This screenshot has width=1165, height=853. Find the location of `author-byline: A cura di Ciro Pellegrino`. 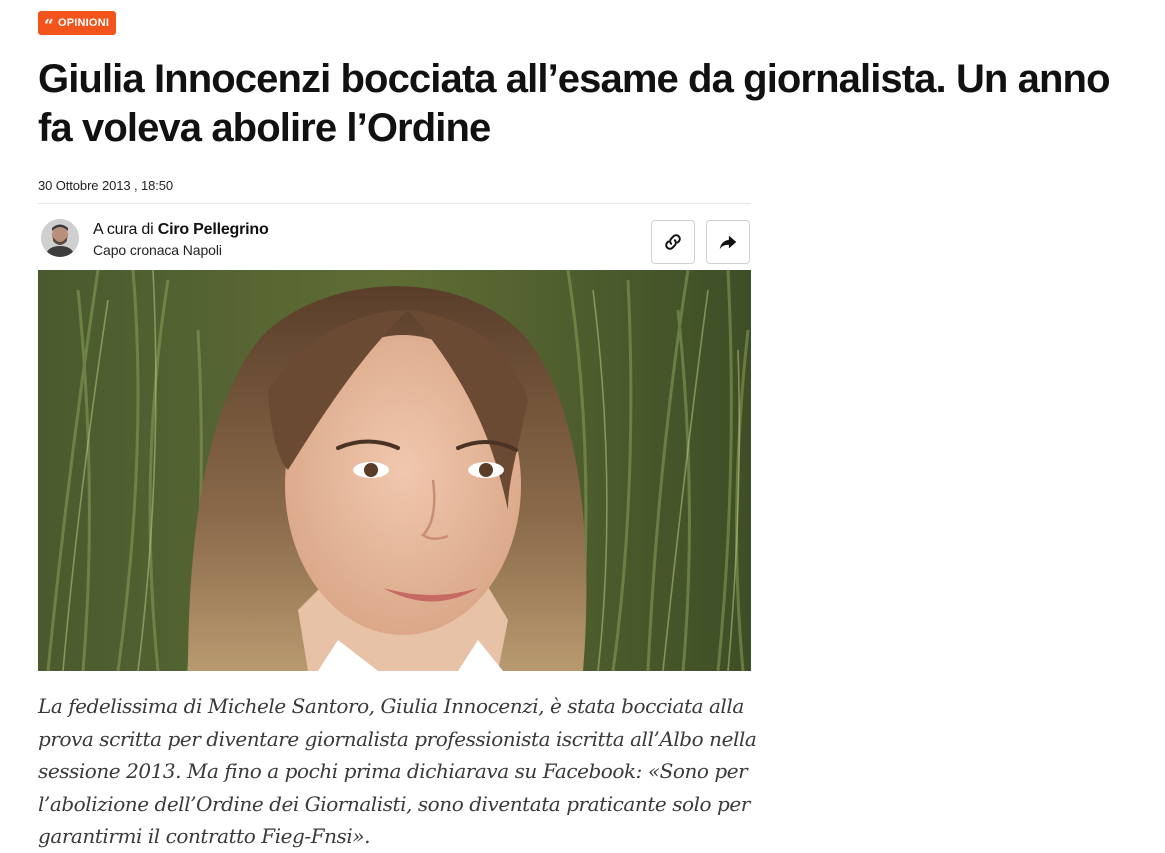

author-byline: A cura di Ciro Pellegrino is located at coordinates (181, 230).